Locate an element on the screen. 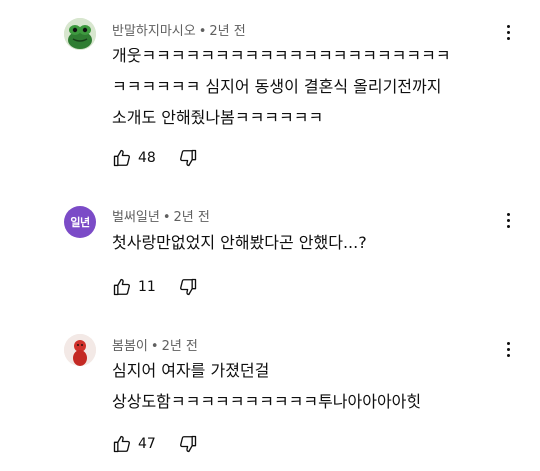 The image size is (540, 471). comment-actions: 11 is located at coordinates (155, 287).